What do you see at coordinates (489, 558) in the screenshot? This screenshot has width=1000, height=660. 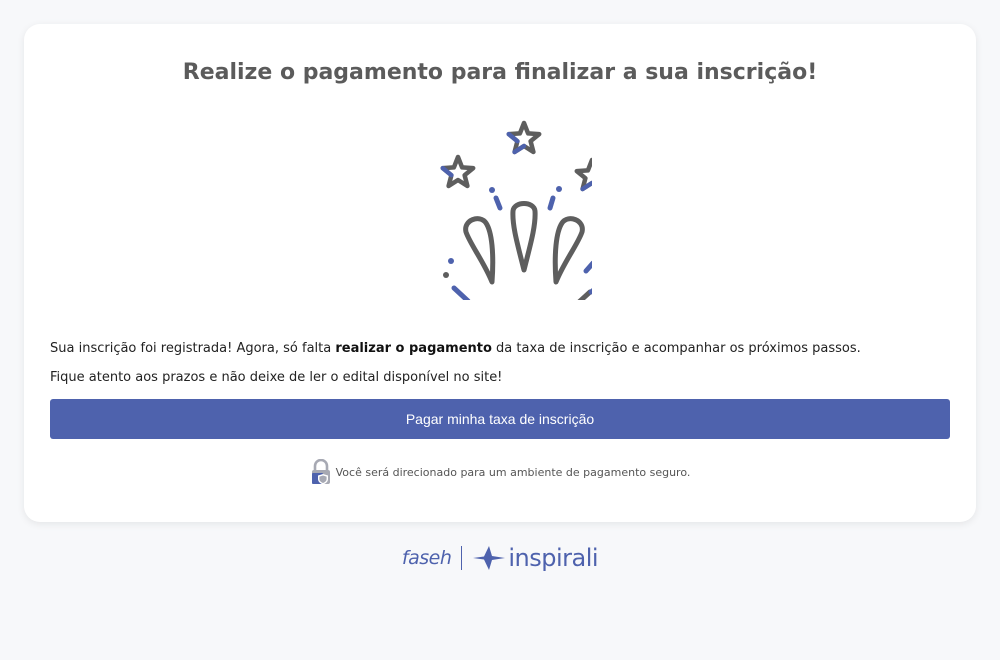 I see `inspirali-spark-icon` at bounding box center [489, 558].